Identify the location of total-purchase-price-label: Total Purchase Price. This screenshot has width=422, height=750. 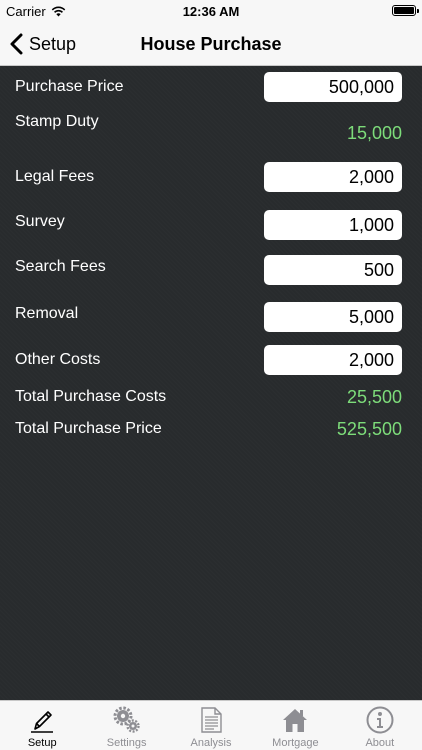
(88, 428).